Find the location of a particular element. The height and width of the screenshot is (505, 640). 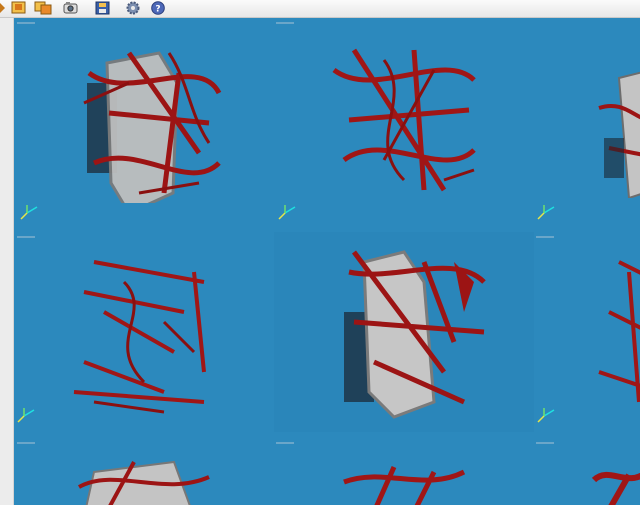

layout-icon is located at coordinates (18, 7).